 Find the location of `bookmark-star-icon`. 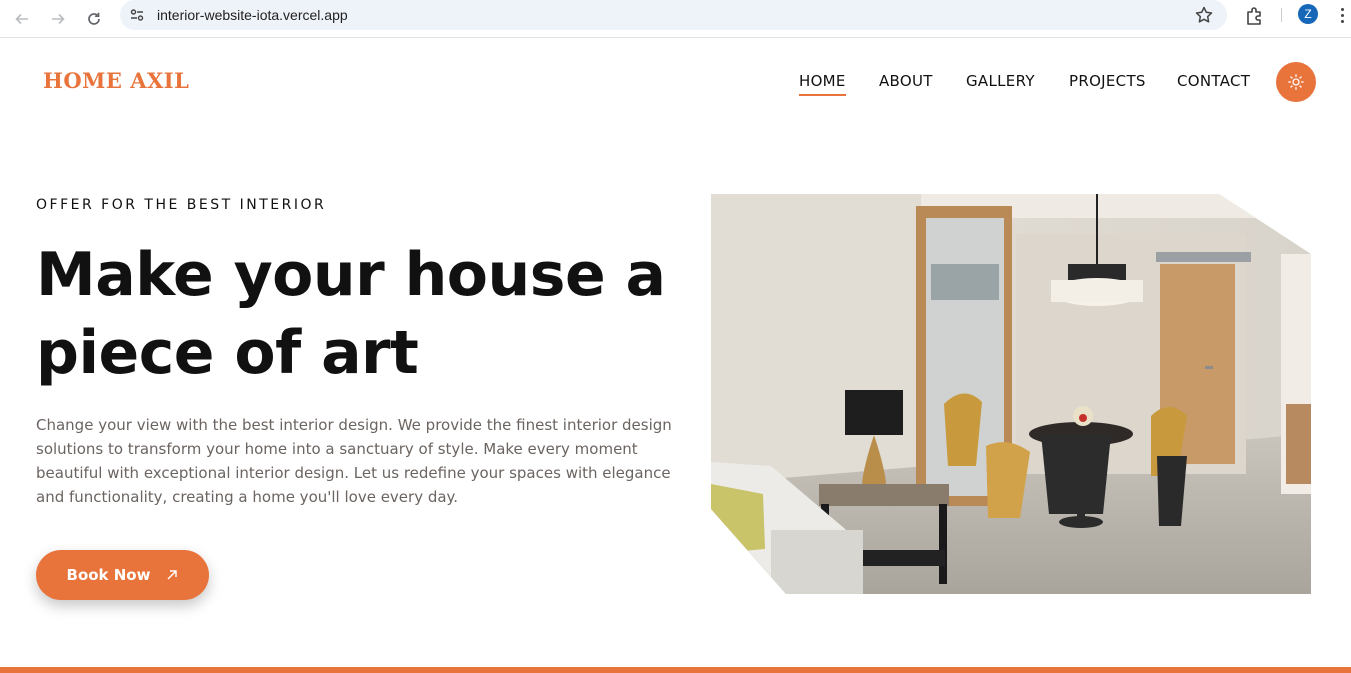

bookmark-star-icon is located at coordinates (1204, 15).